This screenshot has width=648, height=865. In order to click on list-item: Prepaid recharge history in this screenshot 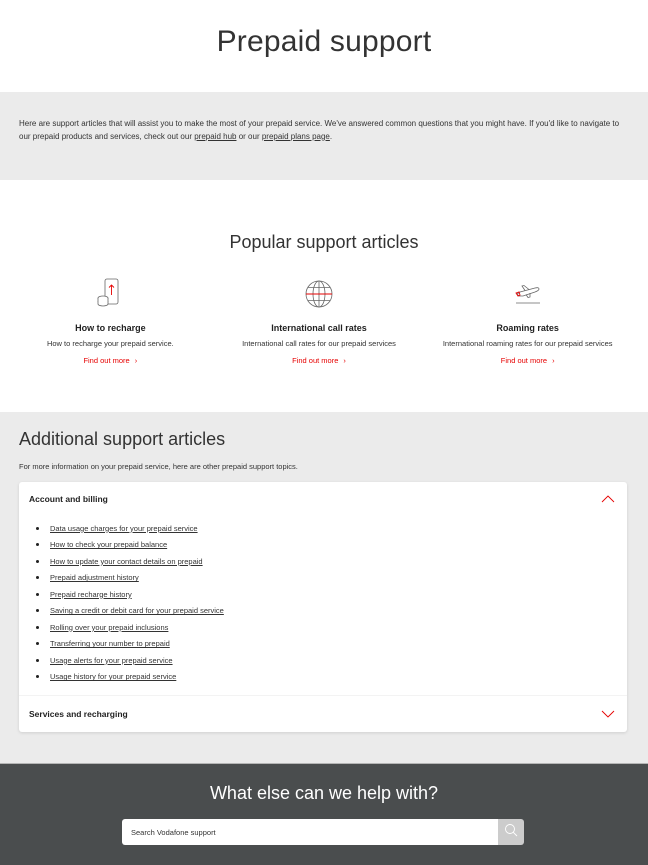, I will do `click(331, 594)`.